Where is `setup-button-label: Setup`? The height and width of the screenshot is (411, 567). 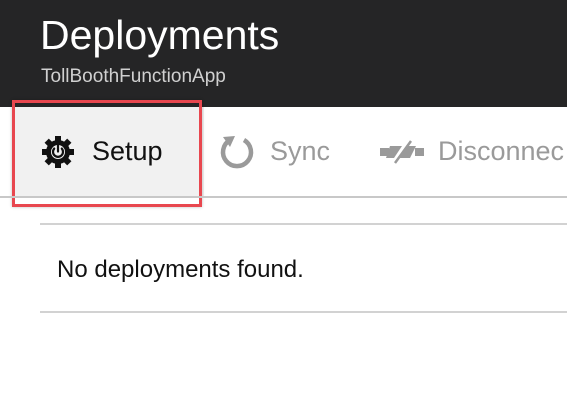
setup-button-label: Setup is located at coordinates (127, 151).